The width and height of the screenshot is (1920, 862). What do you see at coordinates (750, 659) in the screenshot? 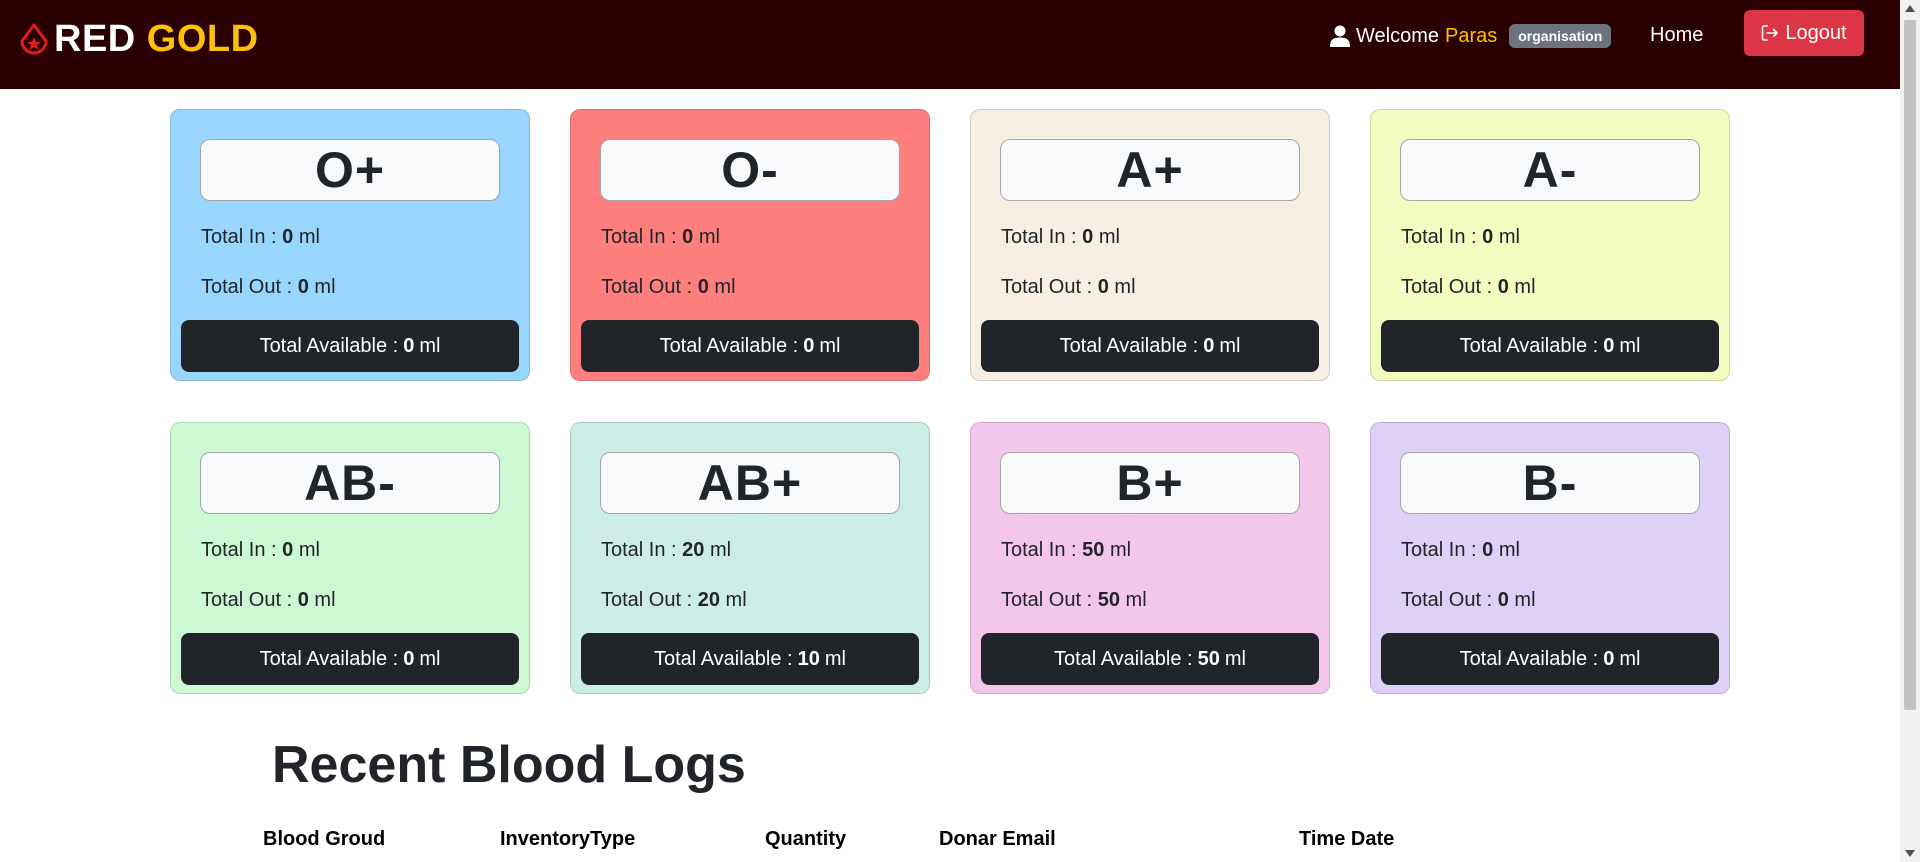
I see `total-available-bar: Total Available :10 ml` at bounding box center [750, 659].